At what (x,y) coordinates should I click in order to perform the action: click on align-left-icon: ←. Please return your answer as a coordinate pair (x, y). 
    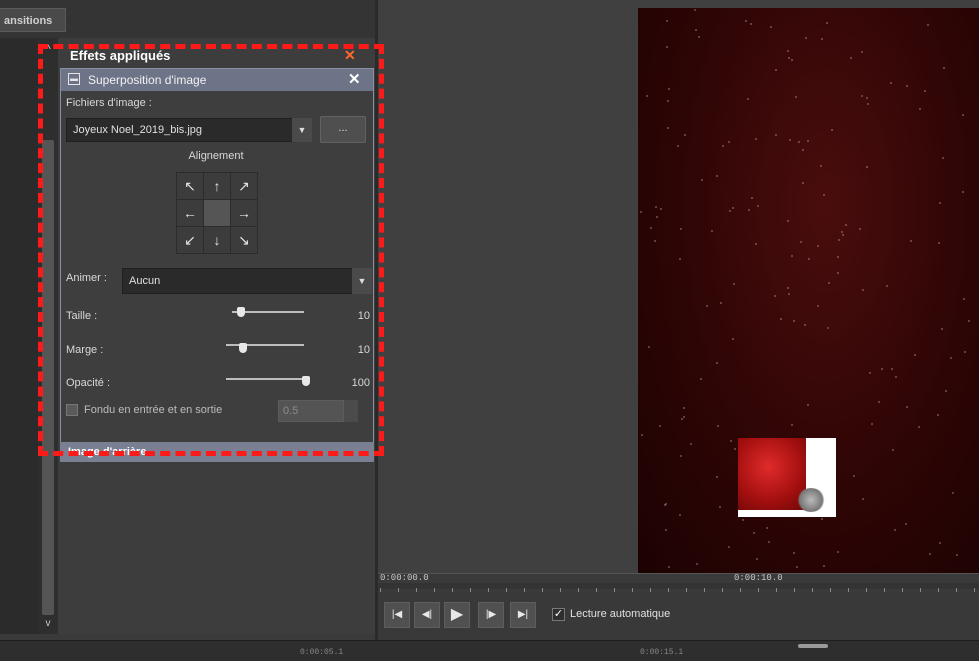
    Looking at the image, I should click on (190, 213).